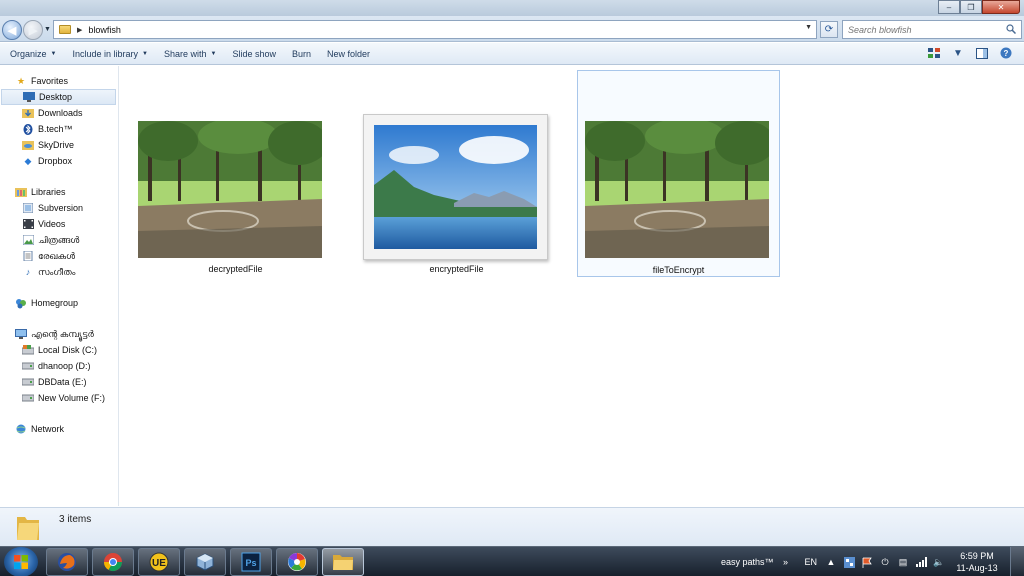 This screenshot has height=576, width=1024. What do you see at coordinates (159, 562) in the screenshot?
I see `taskbar-ultraedit: UE` at bounding box center [159, 562].